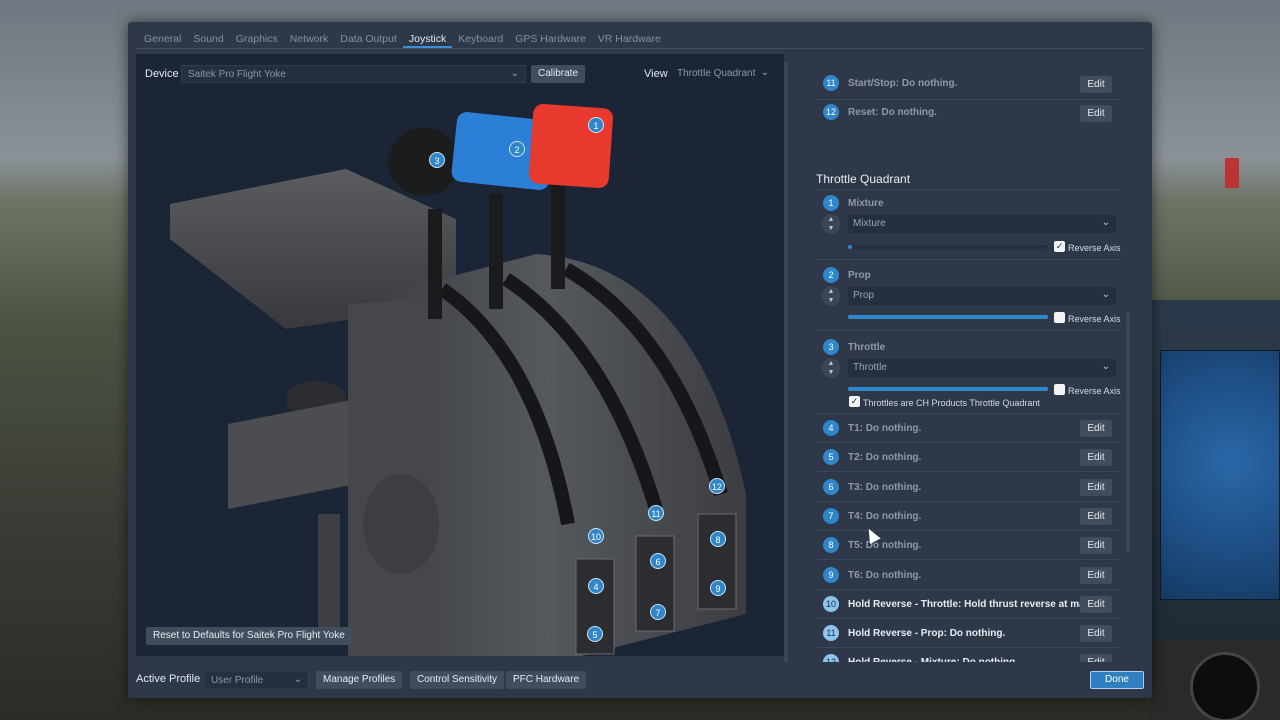  Describe the element at coordinates (208, 35) in the screenshot. I see `tab-sound: Sound` at that location.